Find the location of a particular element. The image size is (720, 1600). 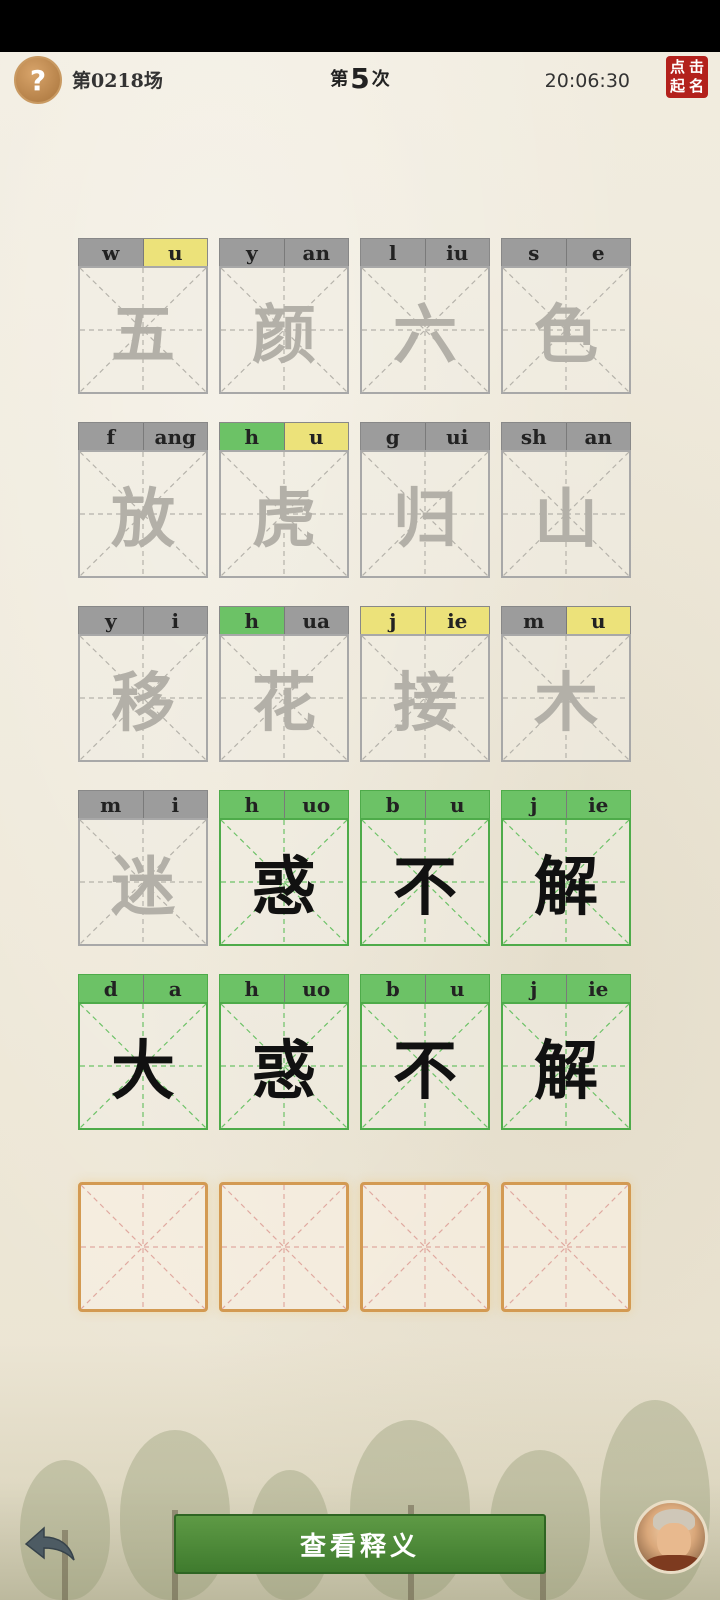

pinyin-bar: g ui is located at coordinates (425, 436).